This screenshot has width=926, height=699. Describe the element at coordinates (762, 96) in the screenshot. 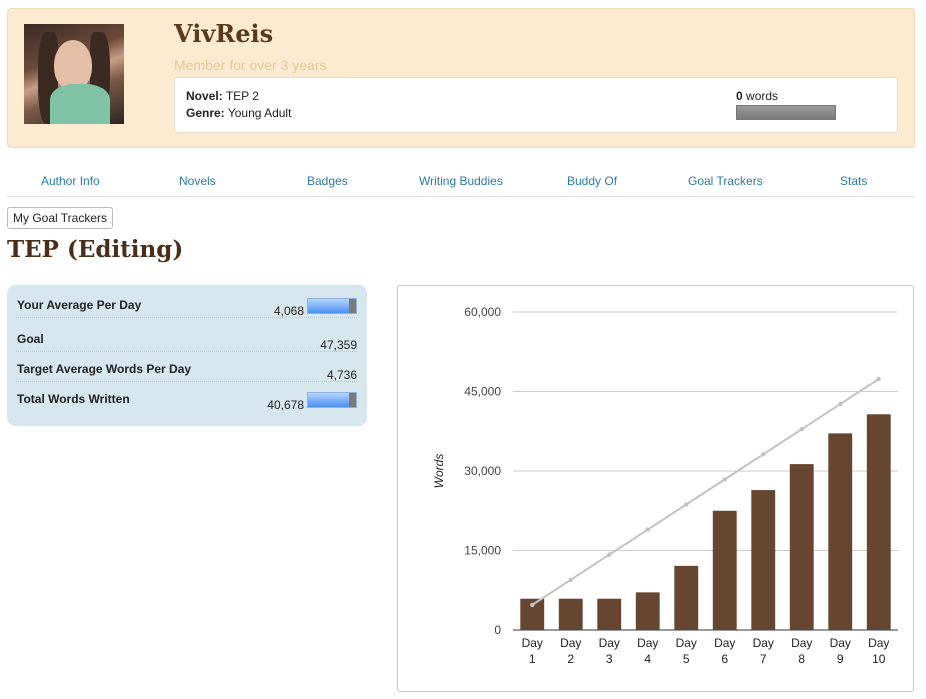

I see `word-count-unit: words` at that location.